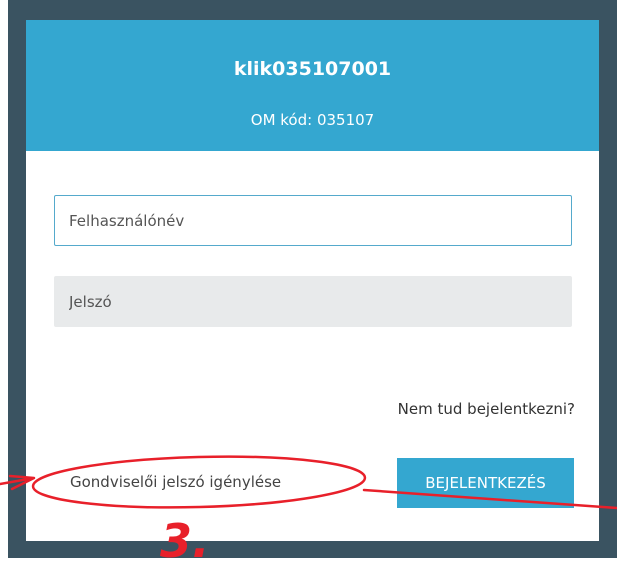 This screenshot has width=617, height=574. Describe the element at coordinates (313, 301) in the screenshot. I see `password-input` at that location.